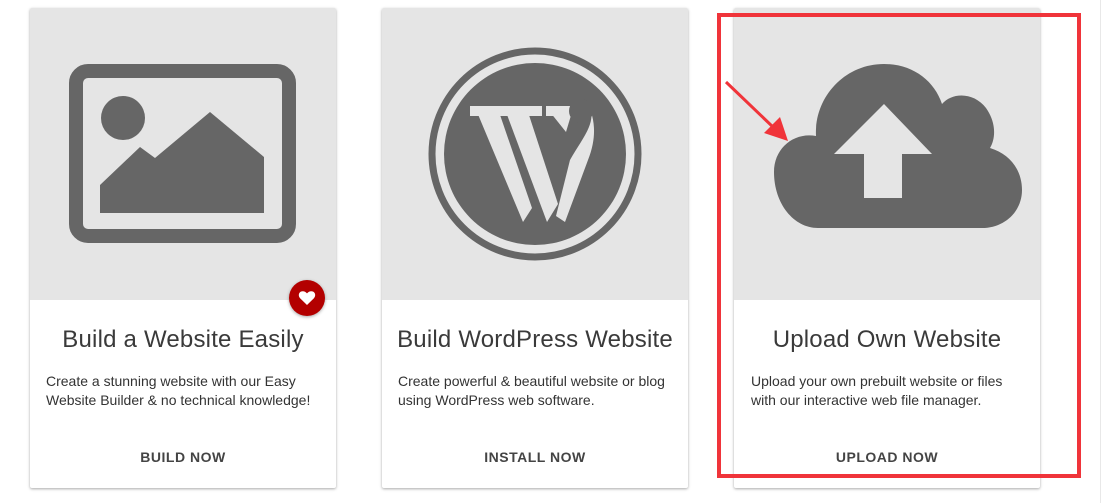  I want to click on heart-icon, so click(307, 298).